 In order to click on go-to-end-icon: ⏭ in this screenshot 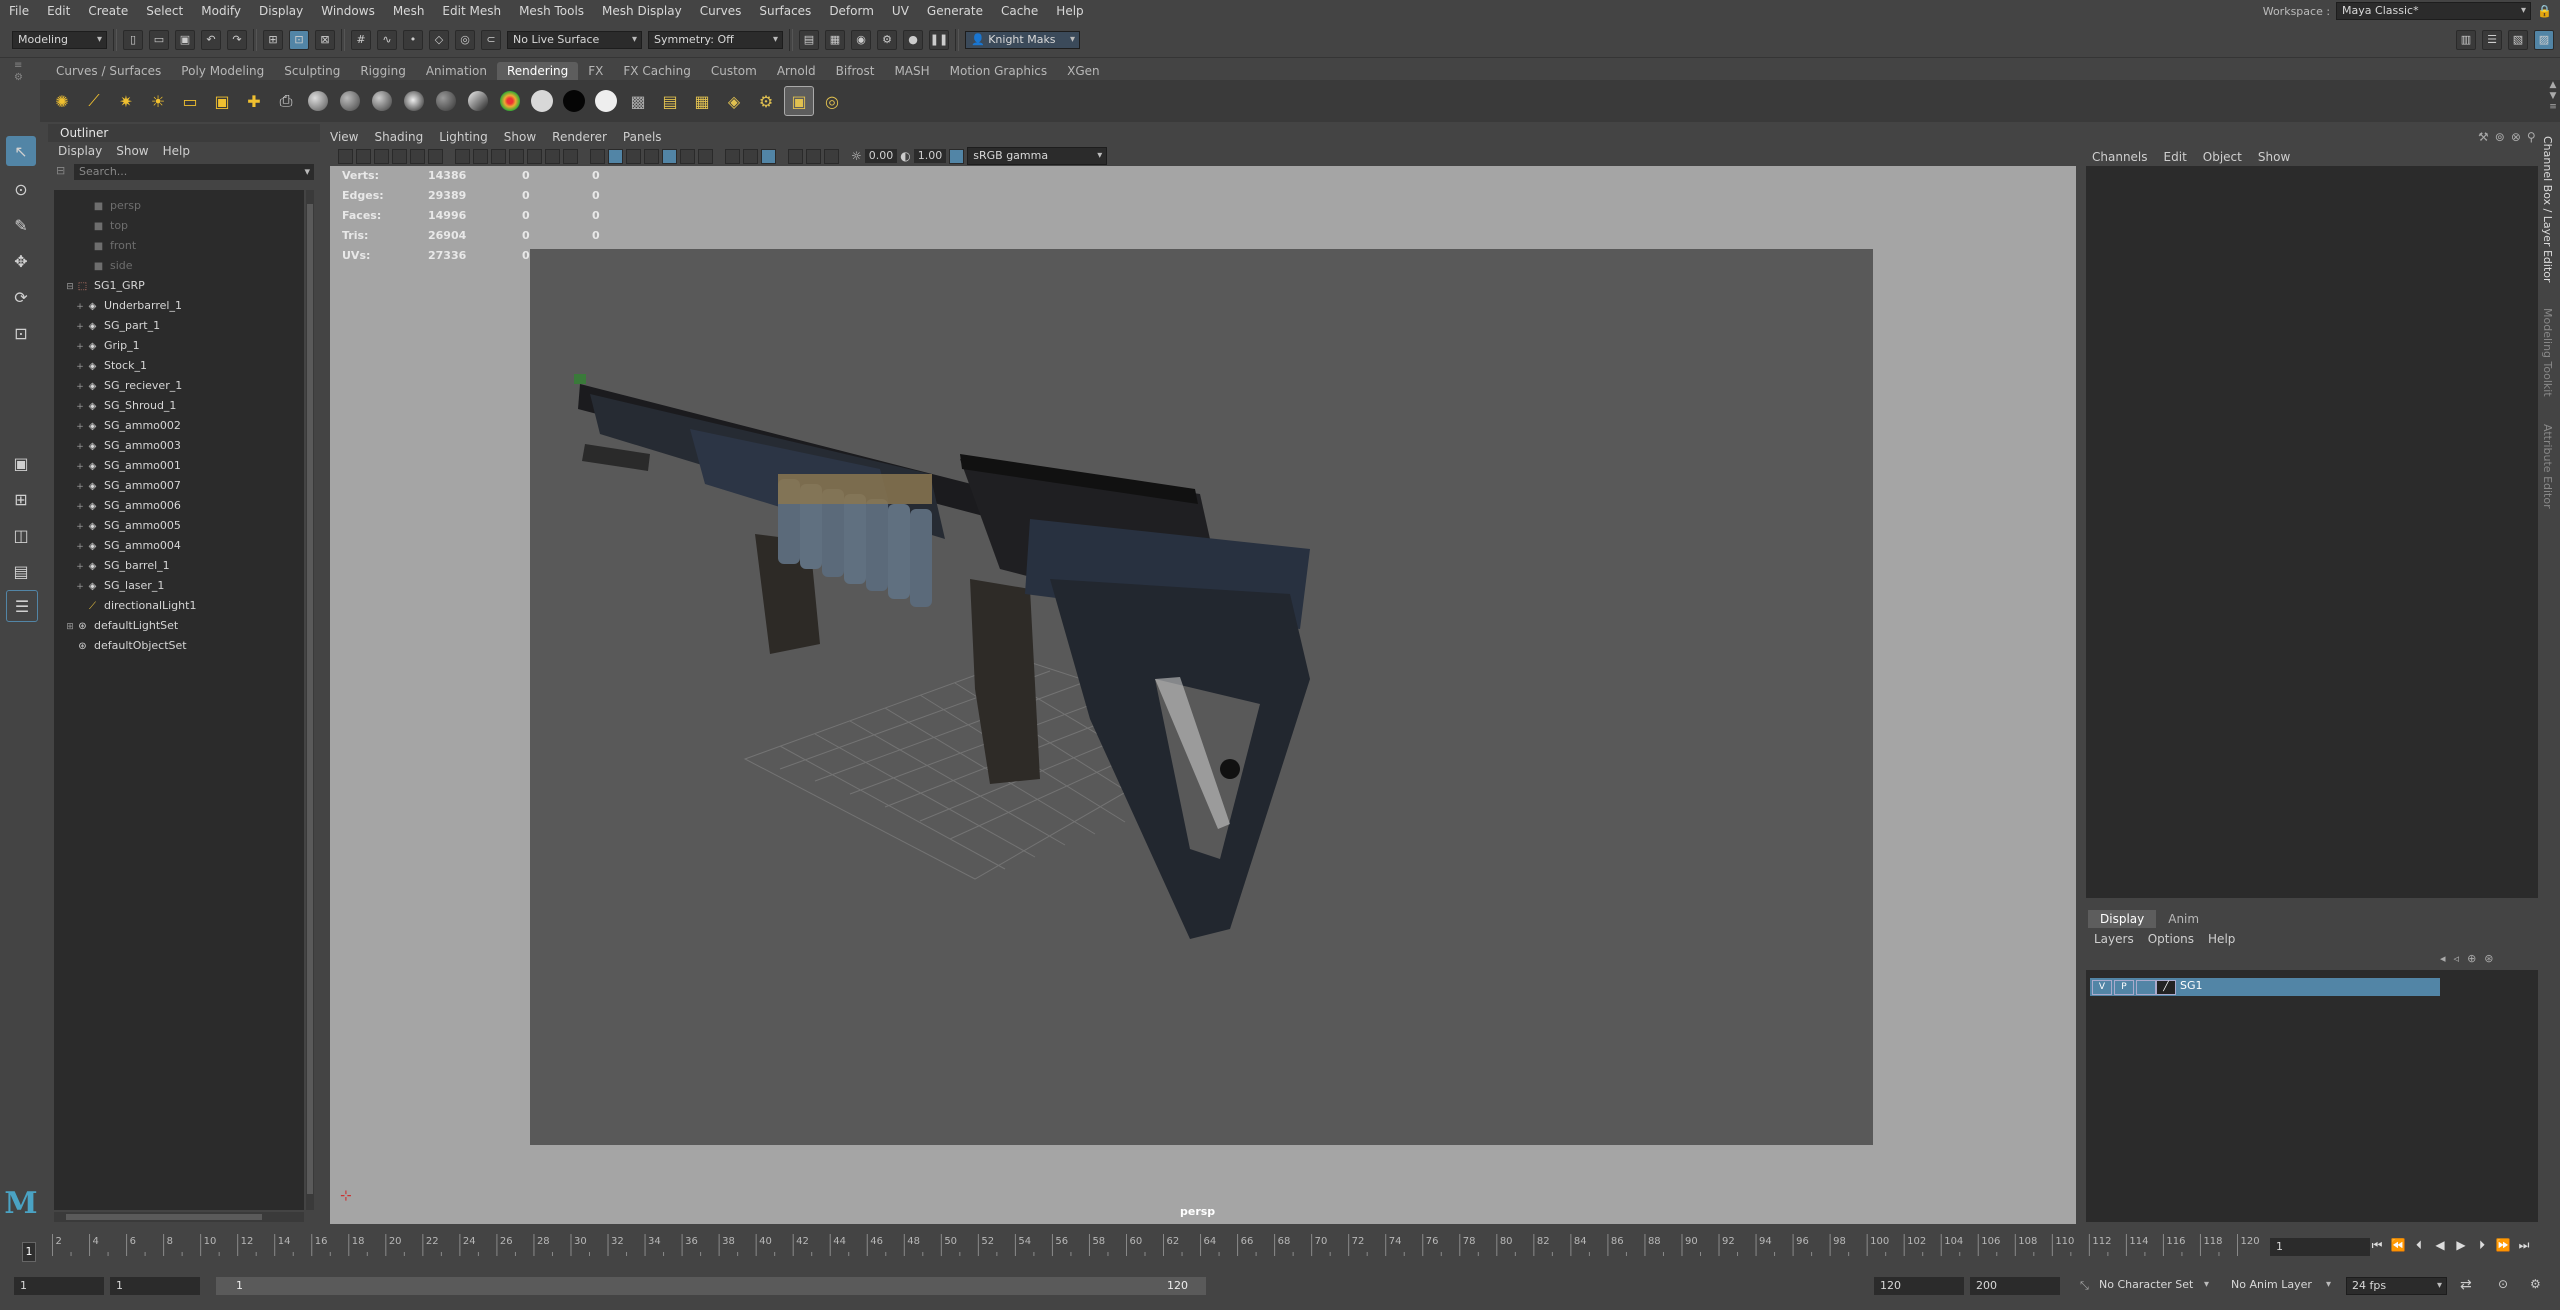, I will do `click(2524, 1245)`.